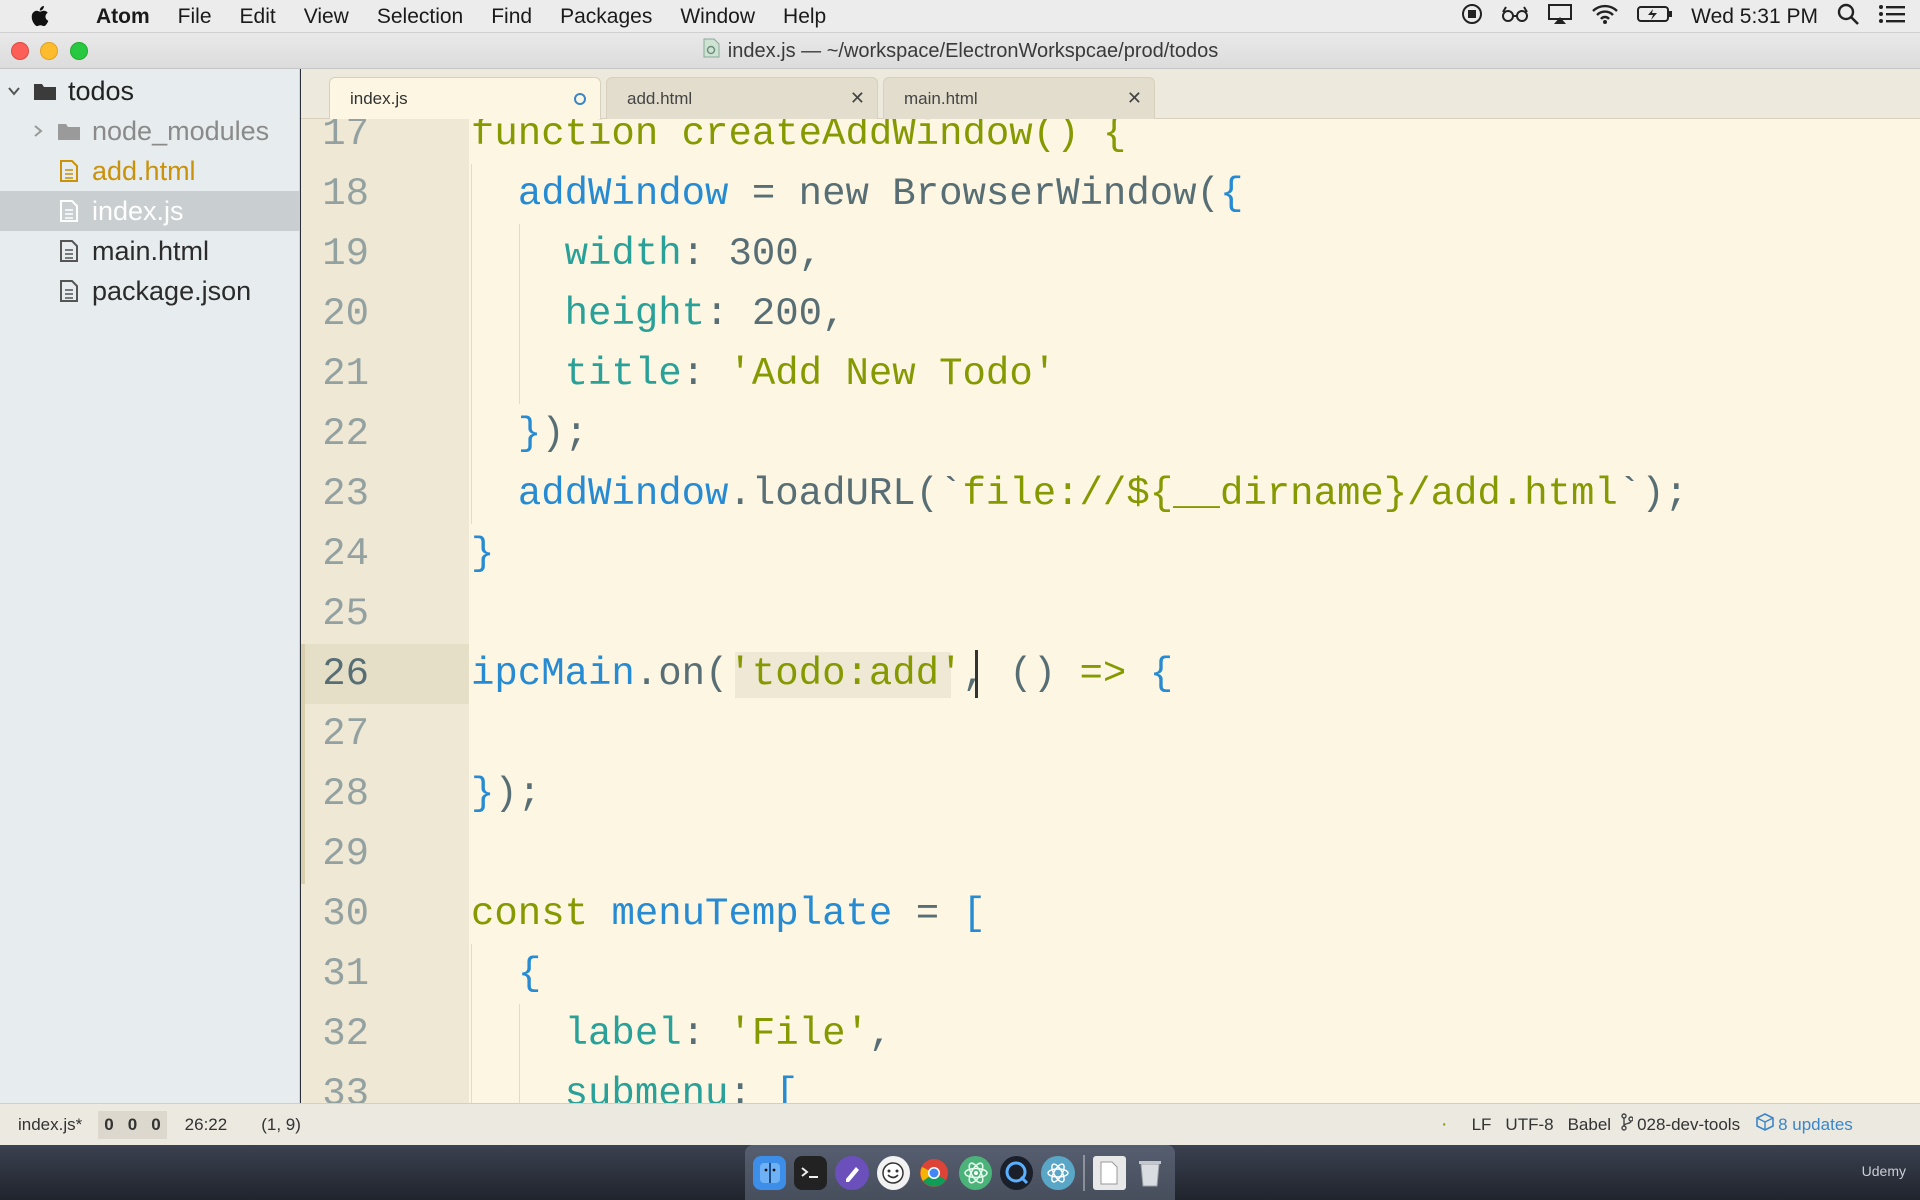  I want to click on selection-count: (1, 9), so click(281, 1125).